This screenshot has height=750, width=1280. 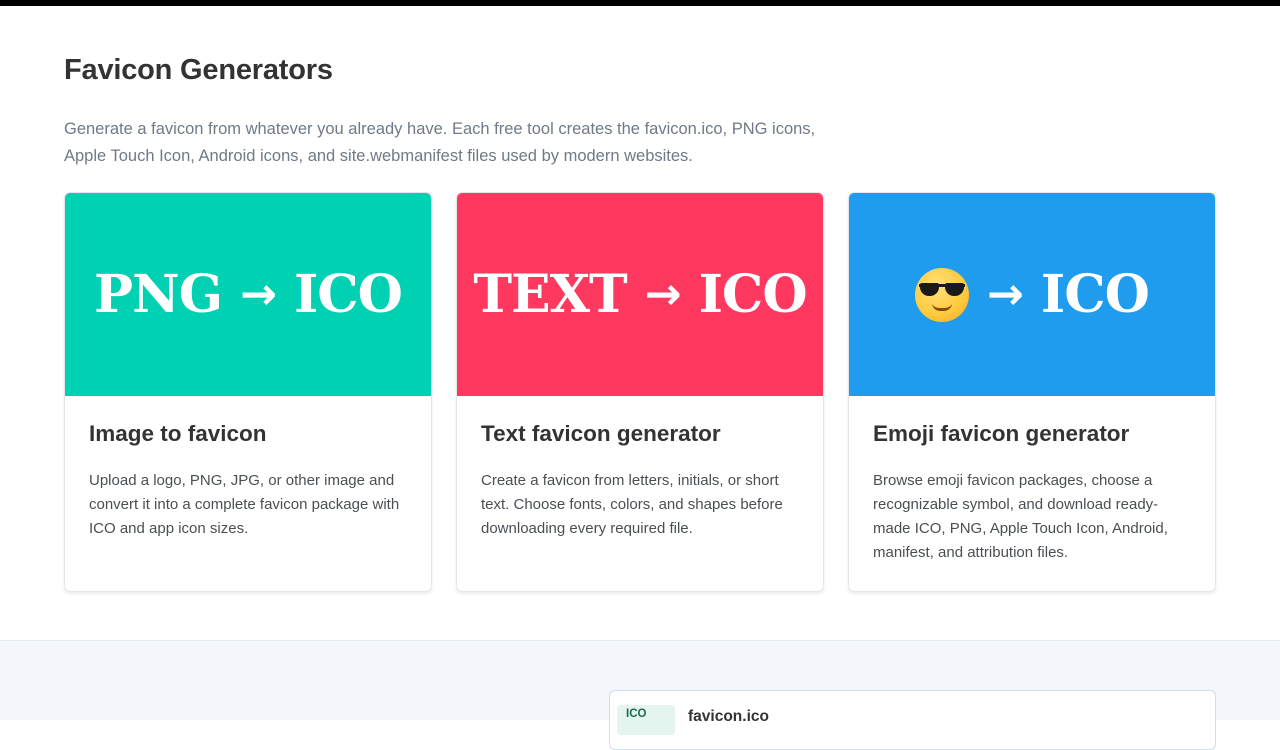 I want to click on card-banner: PNG → ICO, so click(x=248, y=294).